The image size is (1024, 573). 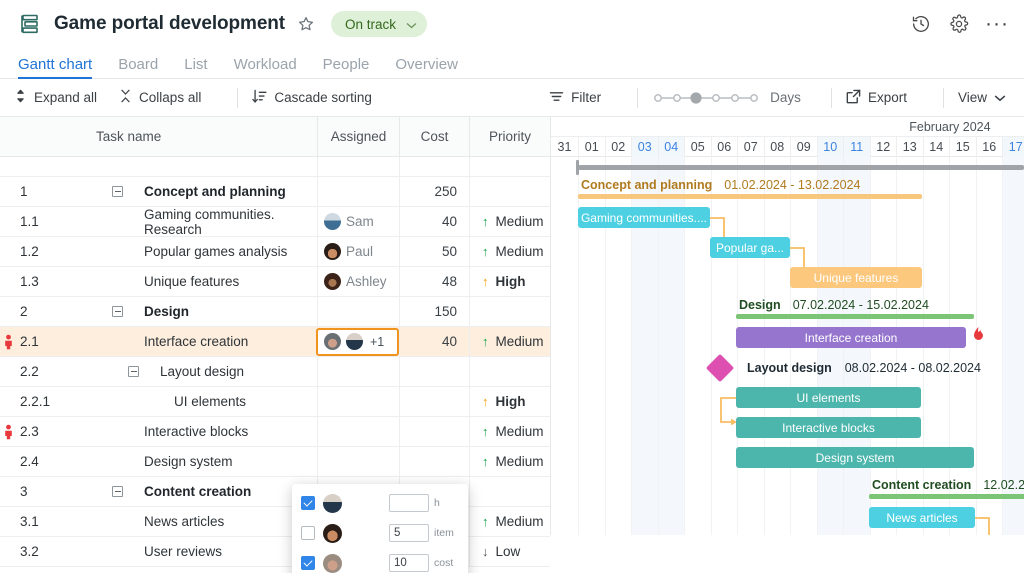 I want to click on tab-workload: Workload, so click(x=265, y=67).